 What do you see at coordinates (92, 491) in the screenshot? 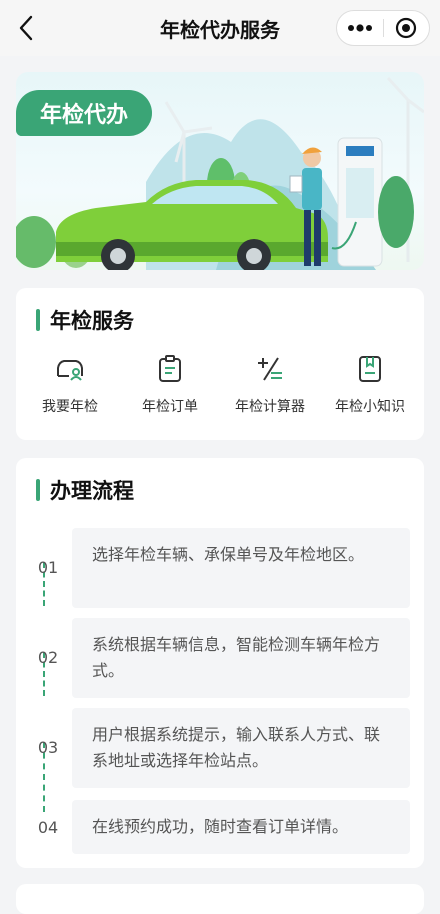
I see `process-title-text: 办理流程` at bounding box center [92, 491].